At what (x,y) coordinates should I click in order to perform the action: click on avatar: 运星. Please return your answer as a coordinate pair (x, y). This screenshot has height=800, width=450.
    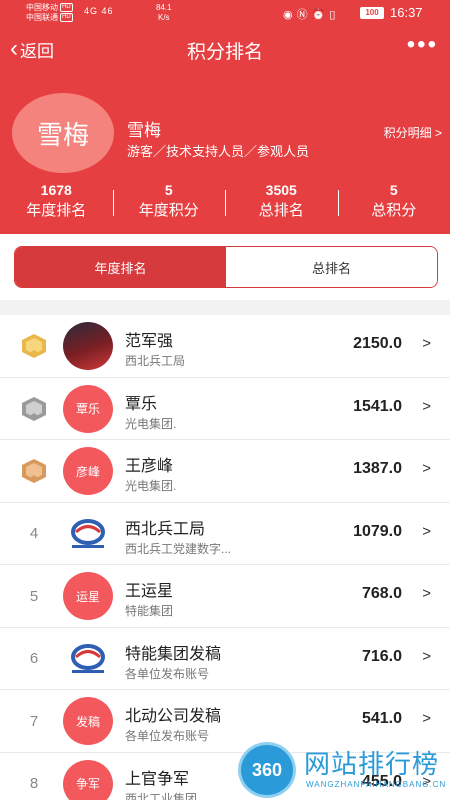
    Looking at the image, I should click on (88, 596).